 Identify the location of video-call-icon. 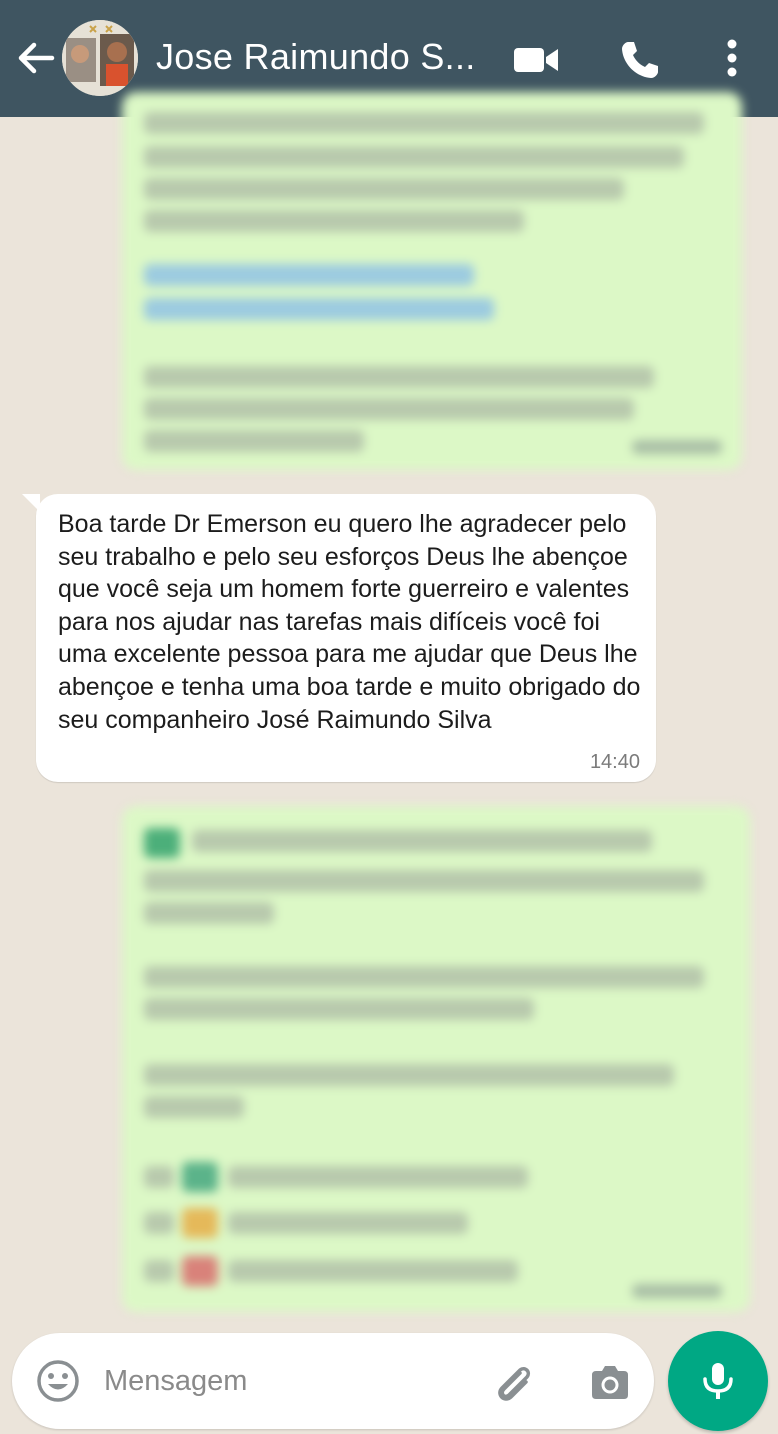
(536, 60).